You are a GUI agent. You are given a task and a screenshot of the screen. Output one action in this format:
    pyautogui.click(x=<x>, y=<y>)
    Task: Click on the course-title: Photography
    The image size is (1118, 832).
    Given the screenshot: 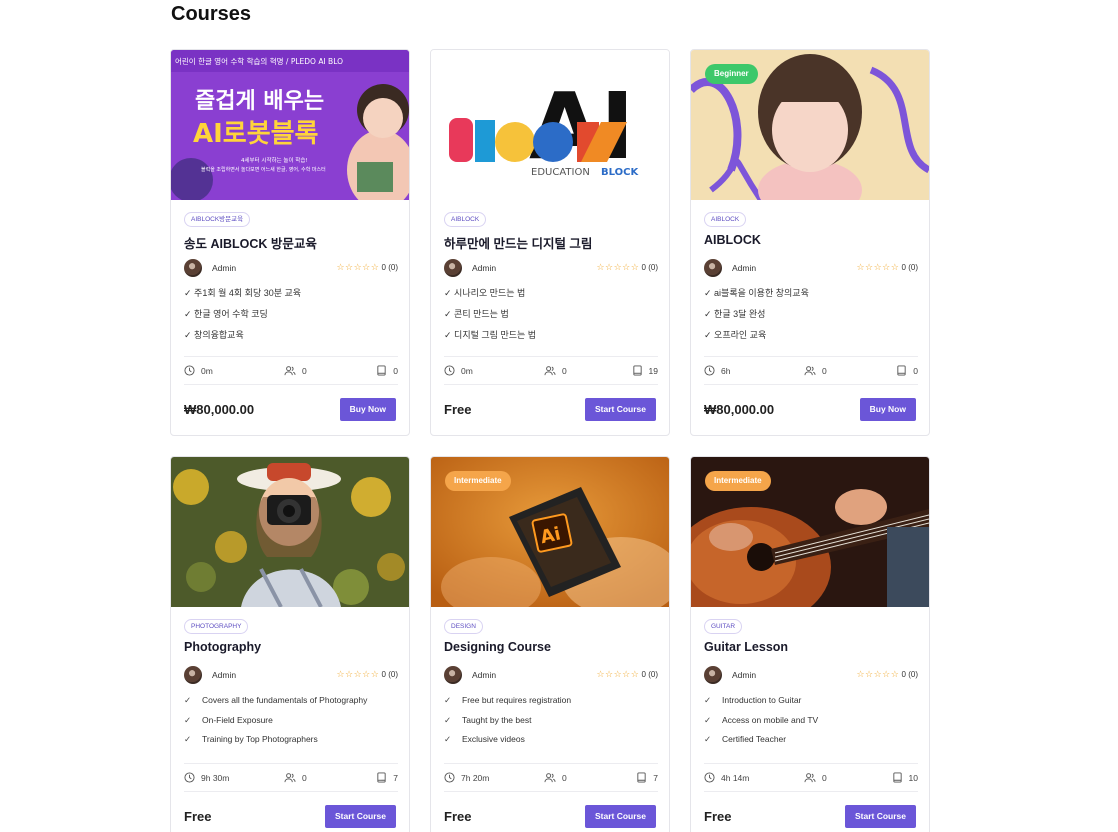 What is the action you would take?
    pyautogui.click(x=222, y=647)
    